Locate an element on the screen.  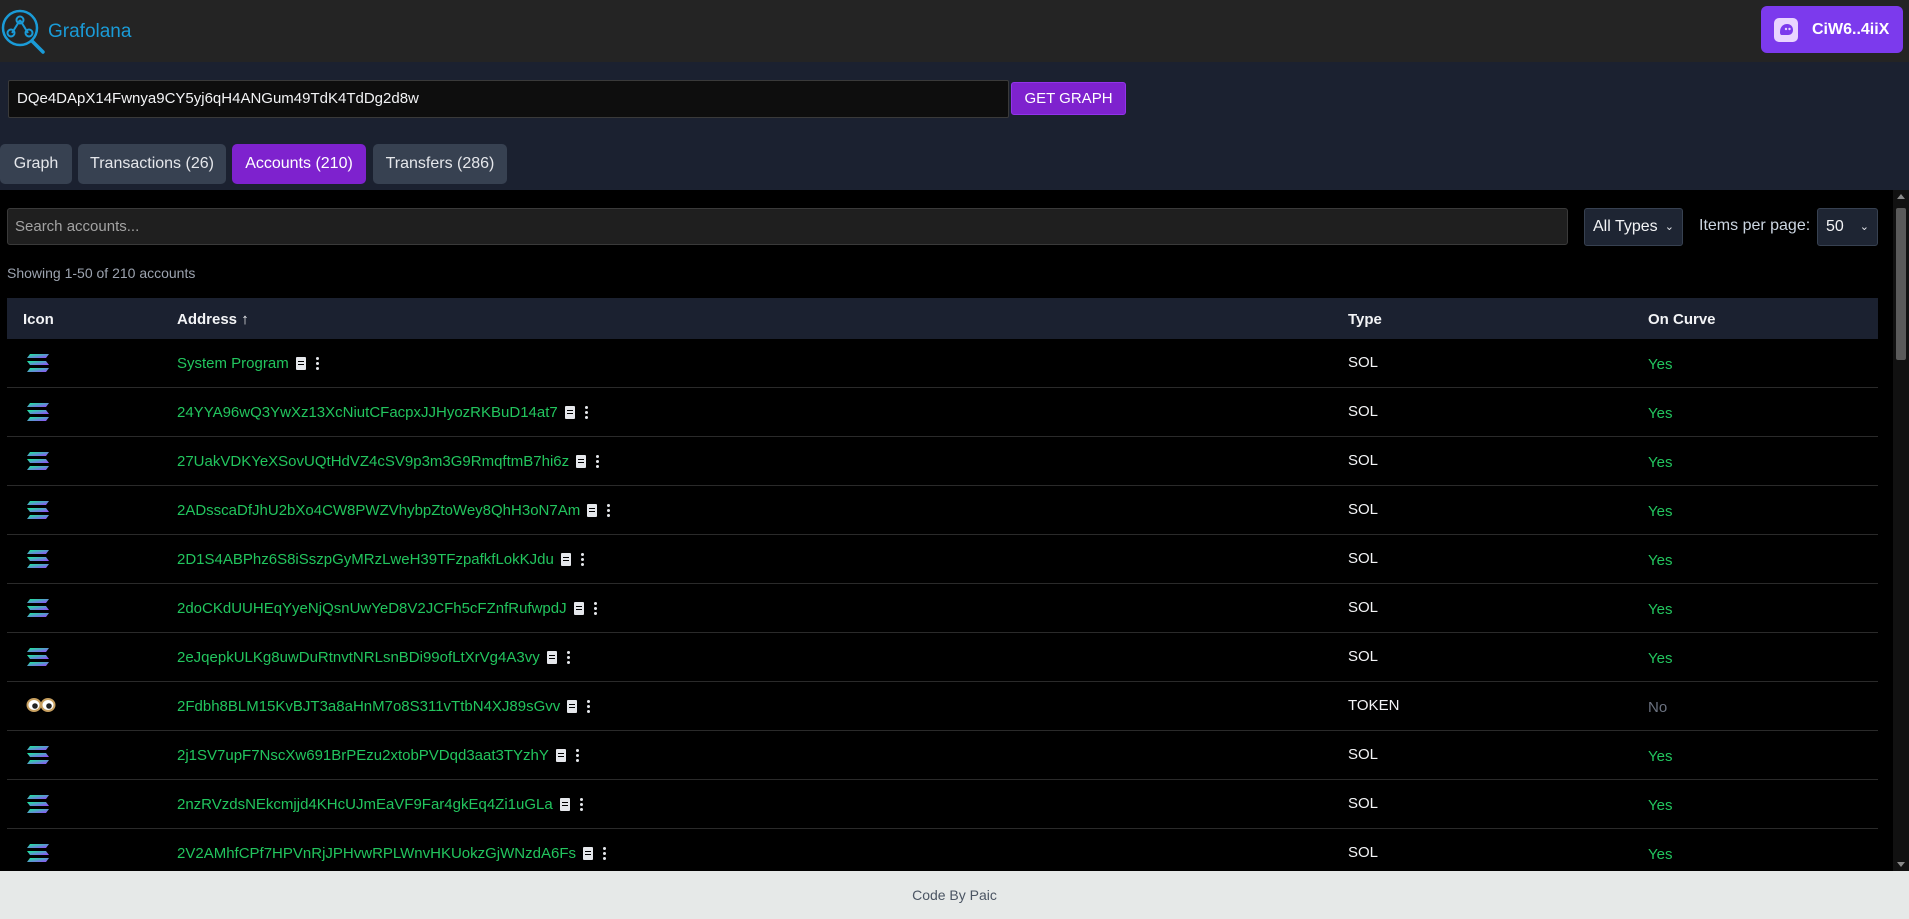
account-address: System Program is located at coordinates (248, 363).